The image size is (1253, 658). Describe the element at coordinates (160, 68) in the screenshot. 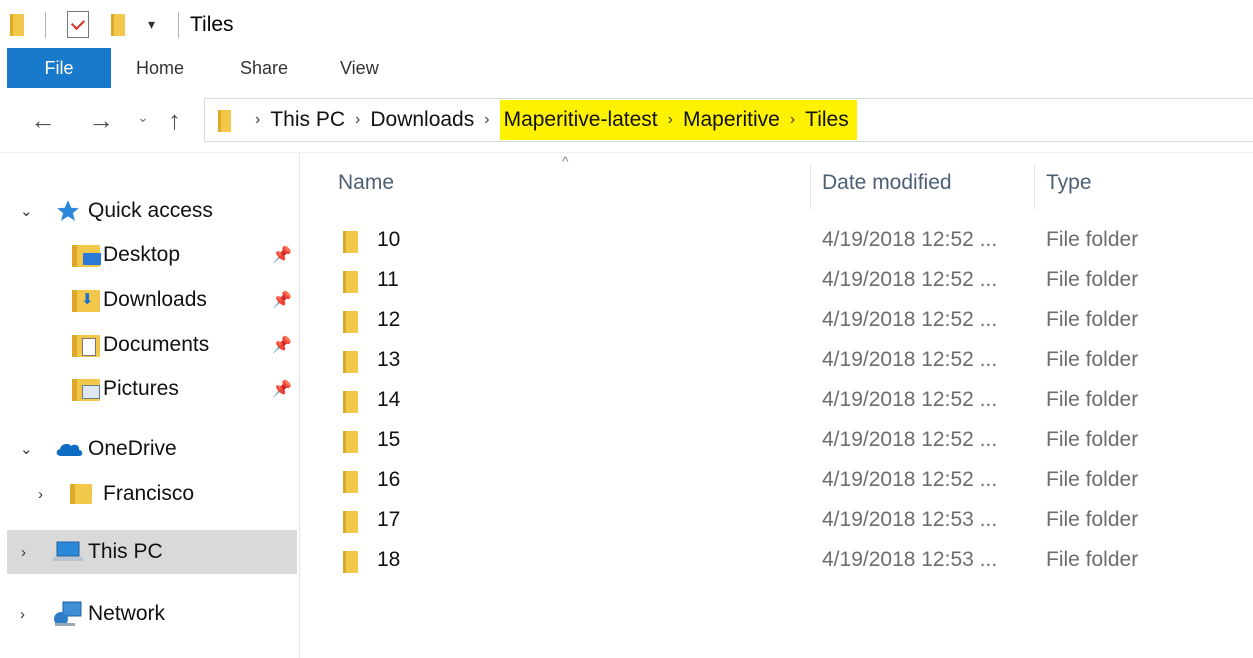

I see `tab-home: Home` at that location.